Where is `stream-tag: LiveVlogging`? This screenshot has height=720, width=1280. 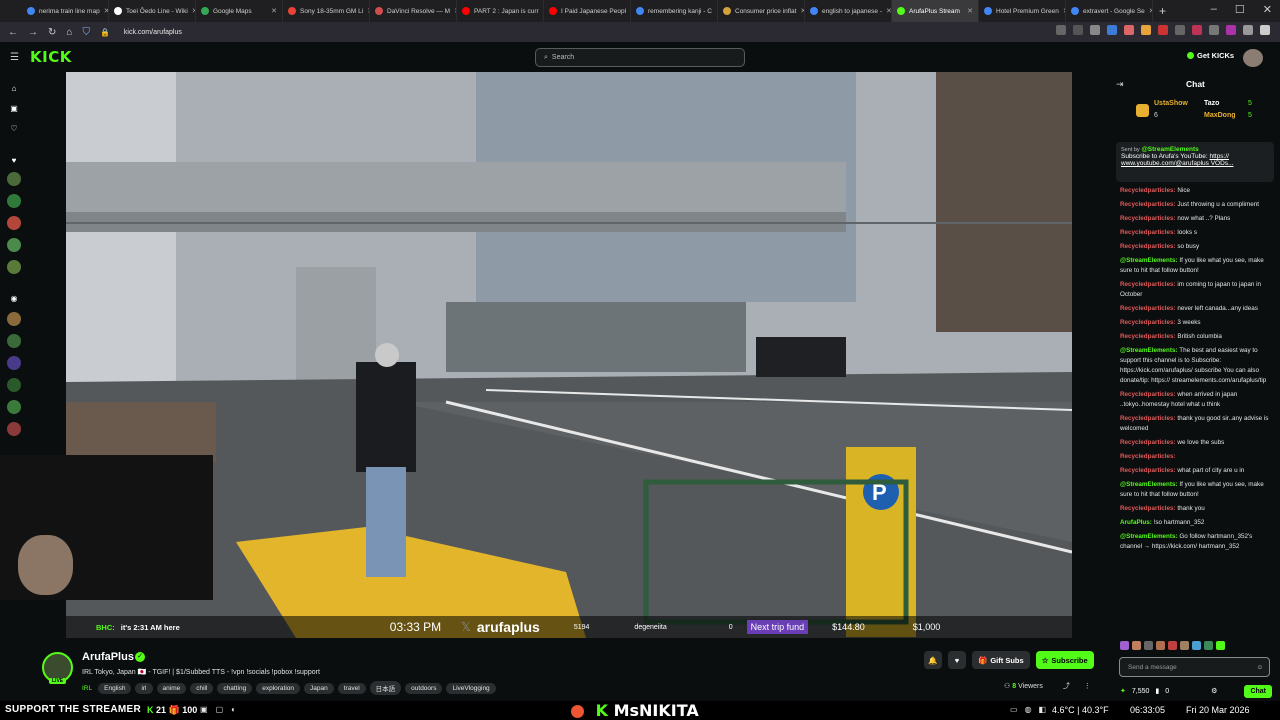 stream-tag: LiveVlogging is located at coordinates (471, 688).